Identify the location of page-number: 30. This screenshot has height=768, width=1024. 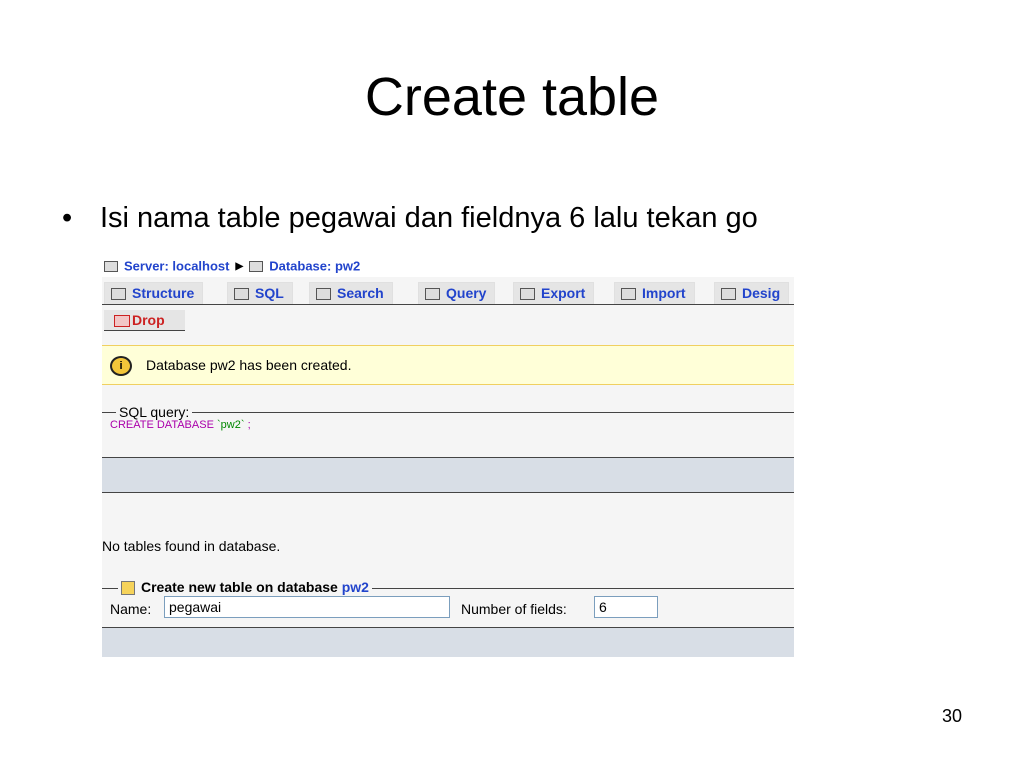
(951, 716).